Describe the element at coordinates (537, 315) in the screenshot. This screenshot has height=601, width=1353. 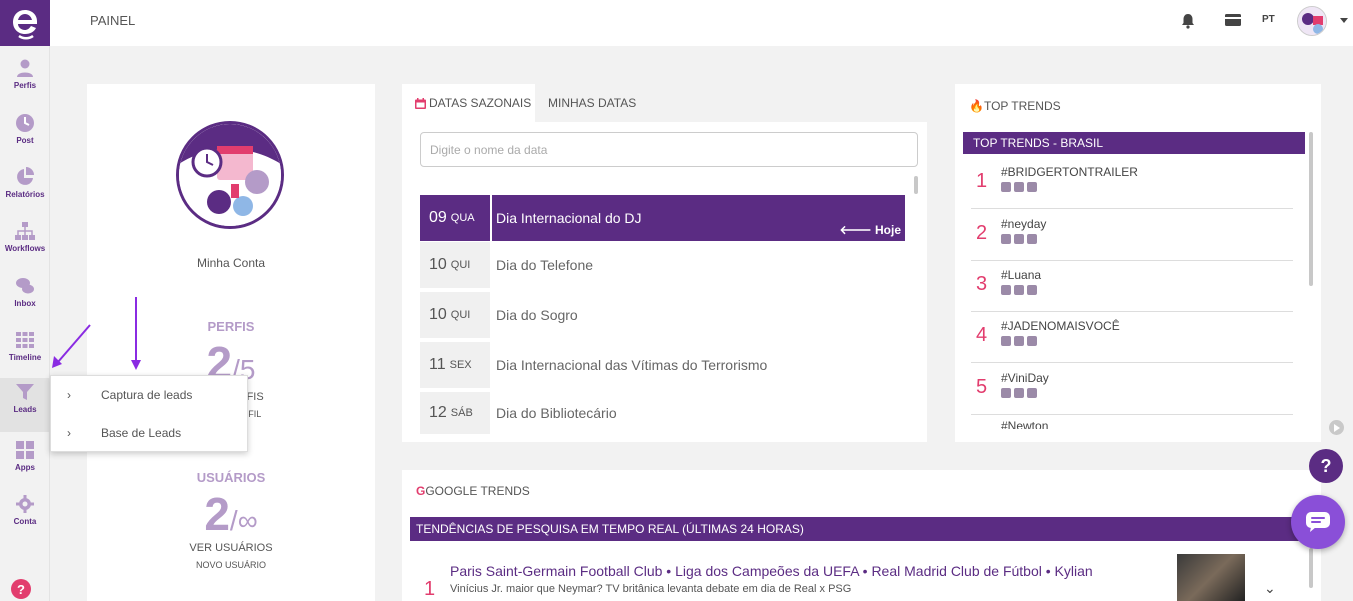
I see `date-name: Dia do Sogro` at that location.